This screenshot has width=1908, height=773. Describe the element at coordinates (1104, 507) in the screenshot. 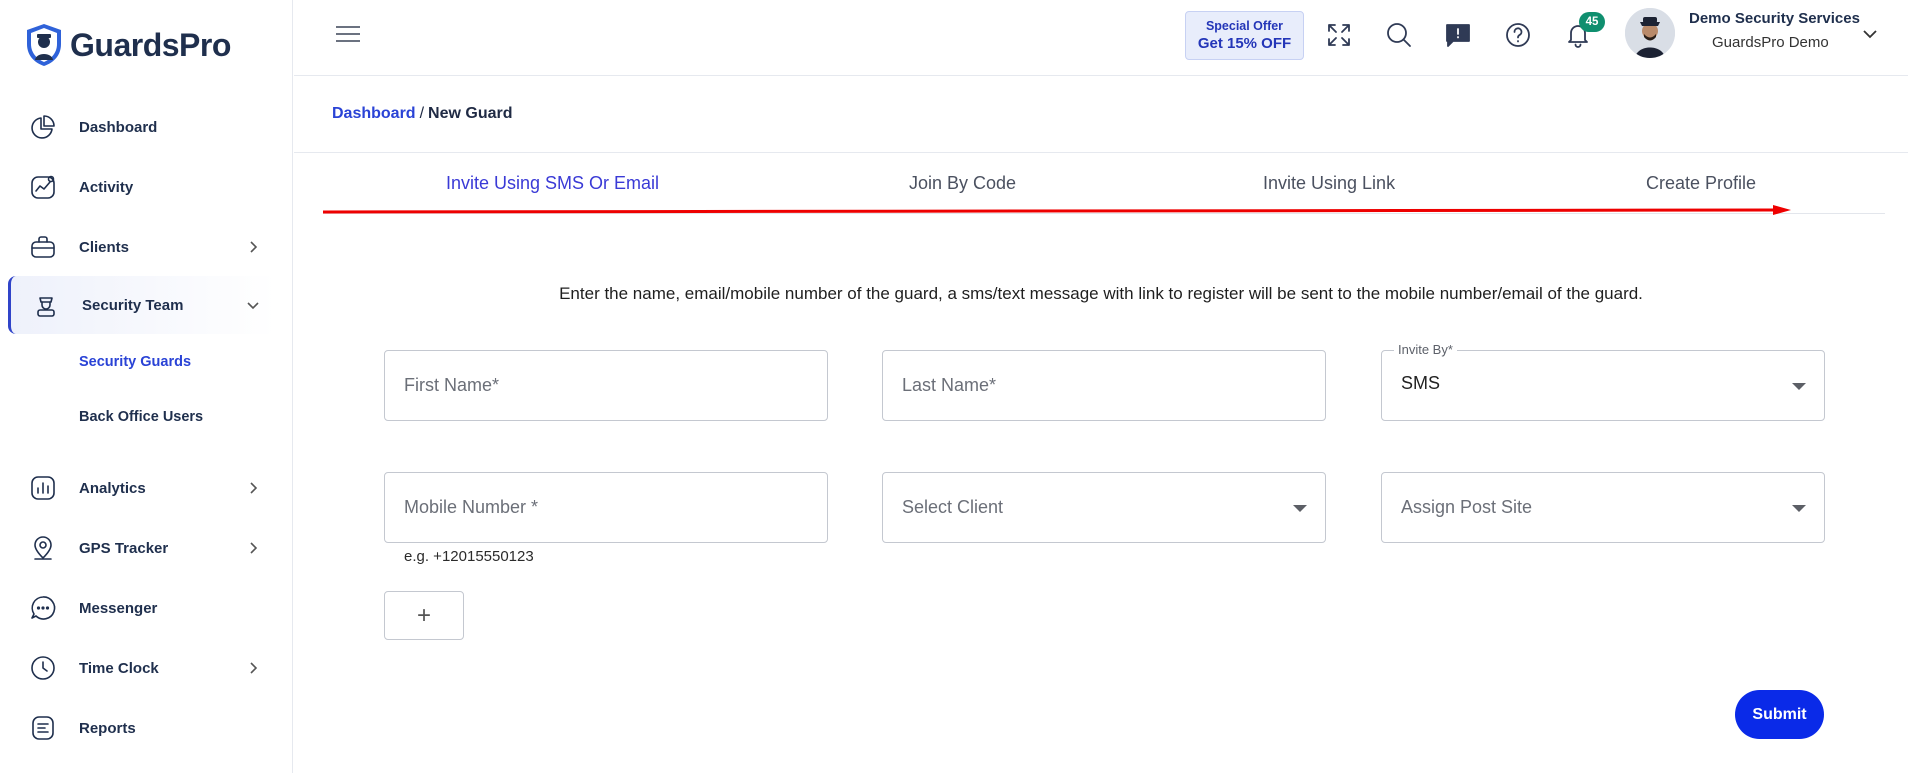

I see `select-client-dropdown: Select Client` at that location.